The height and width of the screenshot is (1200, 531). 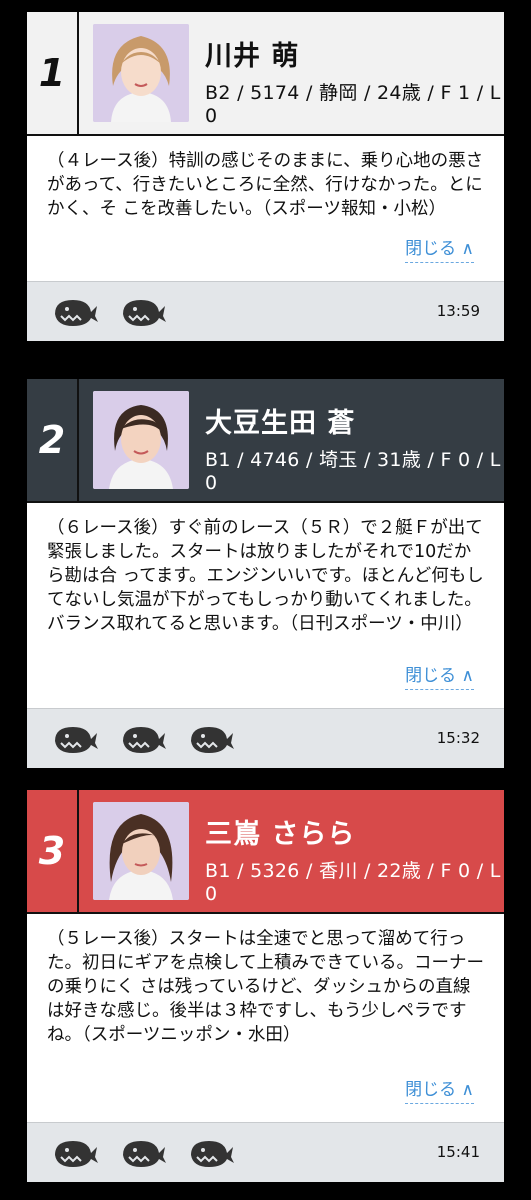 I want to click on card-footer: 15:32, so click(x=265, y=738).